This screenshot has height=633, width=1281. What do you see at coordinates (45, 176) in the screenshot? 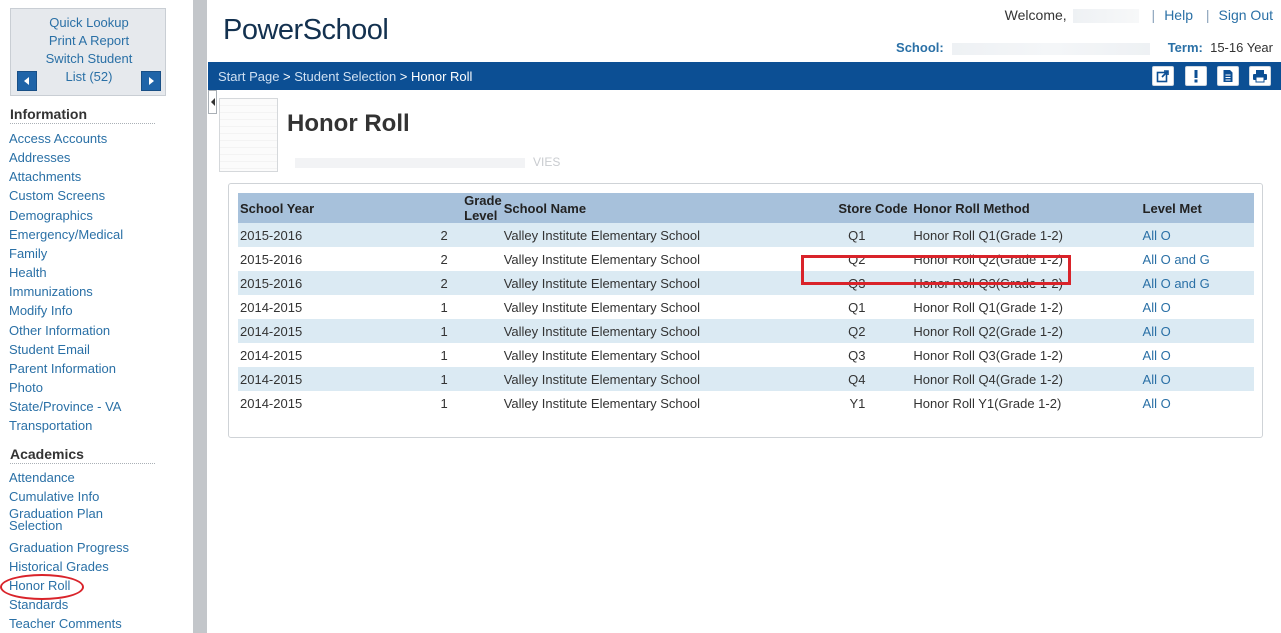
I see `nav-item-attachments: Attachments` at bounding box center [45, 176].